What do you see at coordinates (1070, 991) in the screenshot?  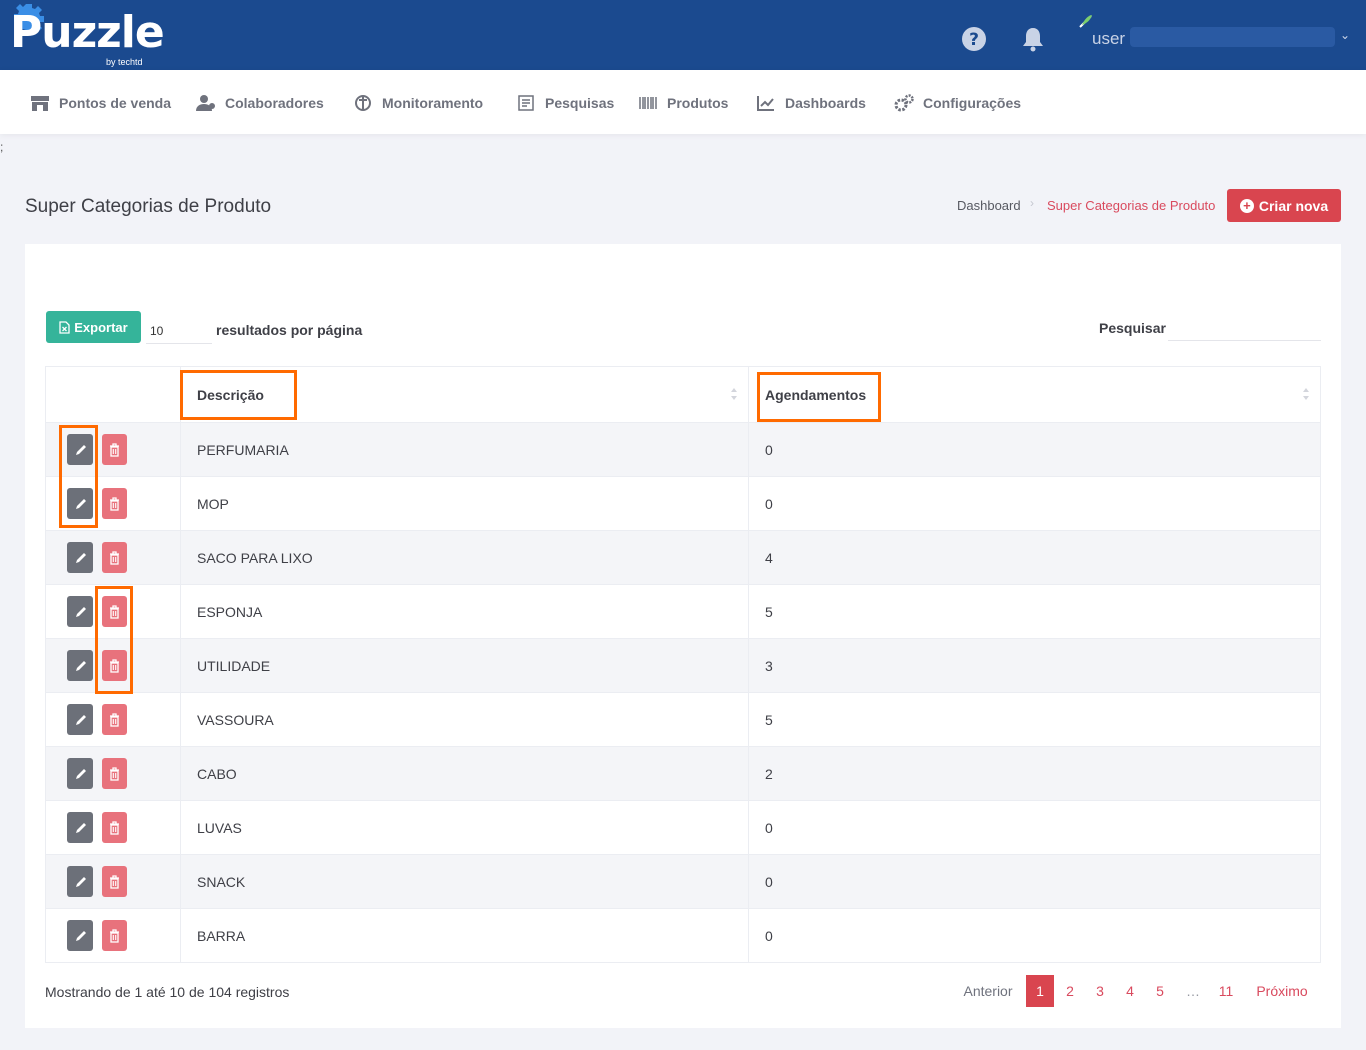 I see `pagination-page: 2` at bounding box center [1070, 991].